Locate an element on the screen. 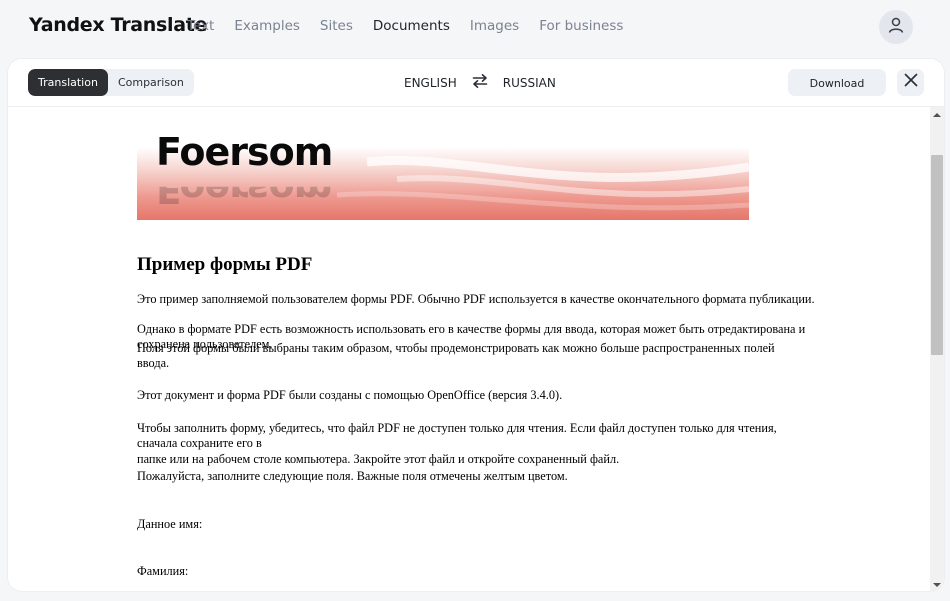 Image resolution: width=950 pixels, height=601 pixels. account-button is located at coordinates (896, 27).